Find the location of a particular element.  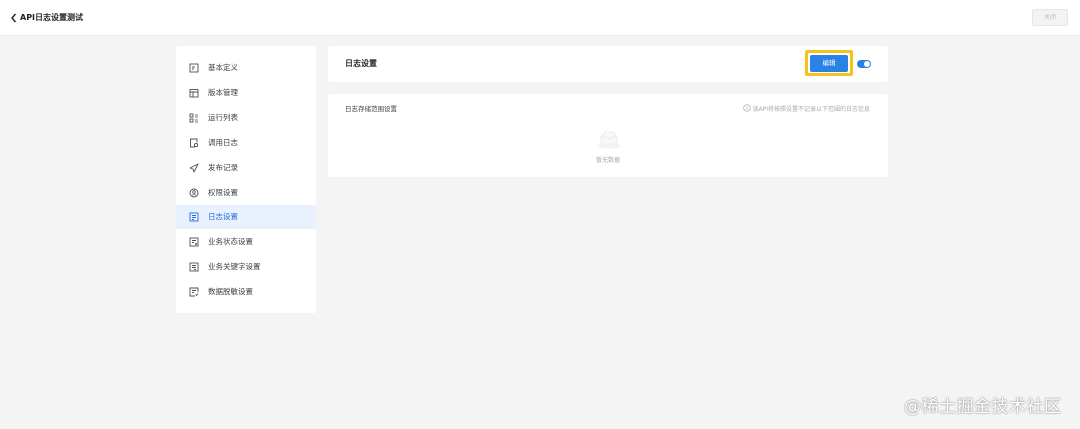

section-title: 日志设置 is located at coordinates (361, 63).